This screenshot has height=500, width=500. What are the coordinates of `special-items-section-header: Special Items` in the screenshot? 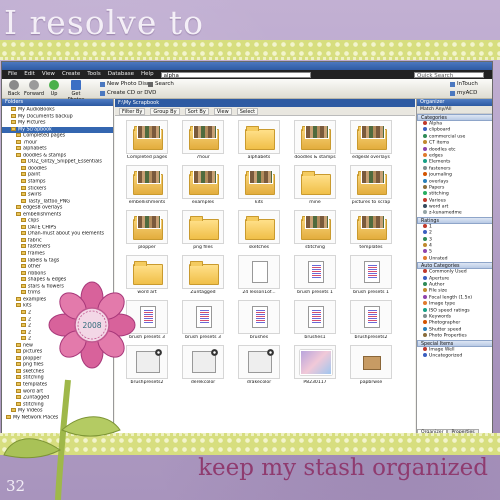 It's located at (454, 343).